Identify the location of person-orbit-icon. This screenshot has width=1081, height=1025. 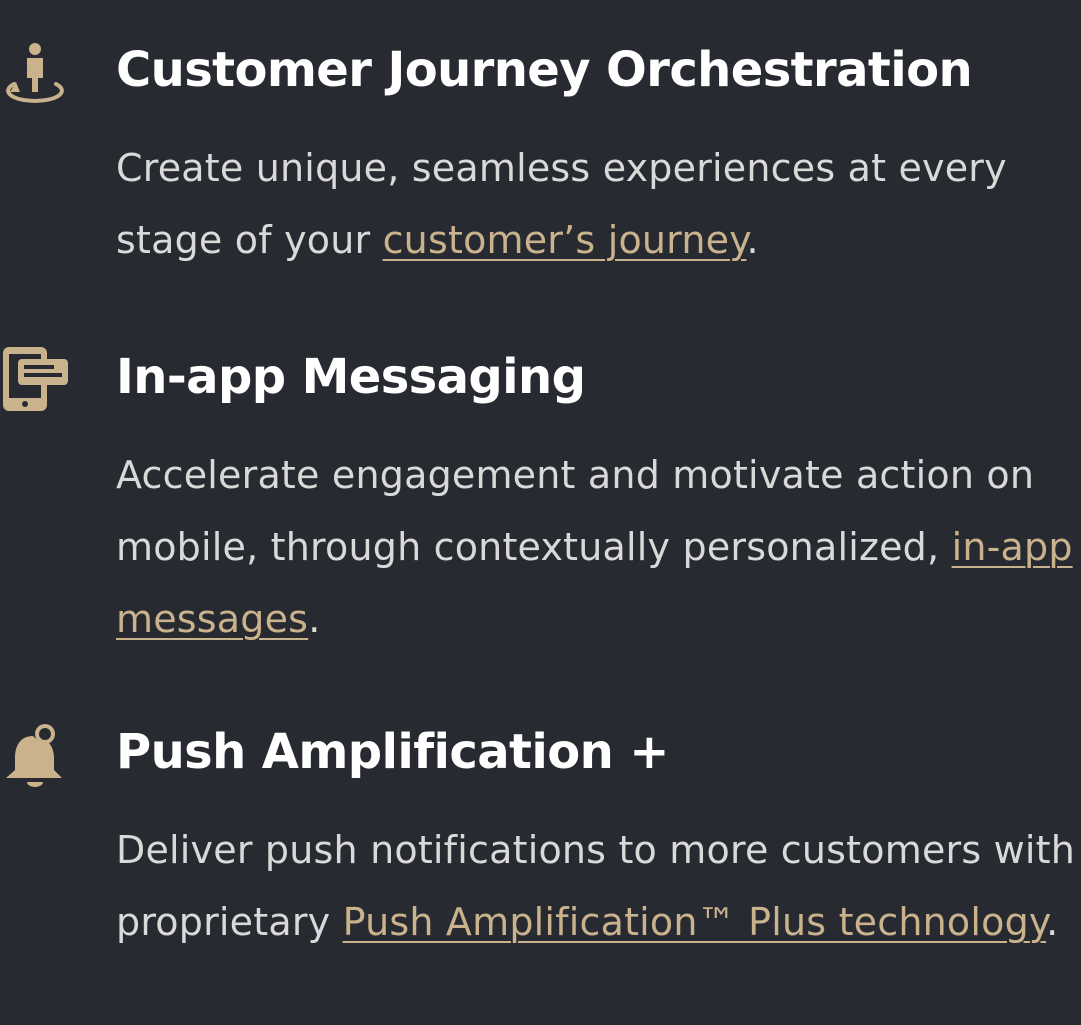
(35, 75).